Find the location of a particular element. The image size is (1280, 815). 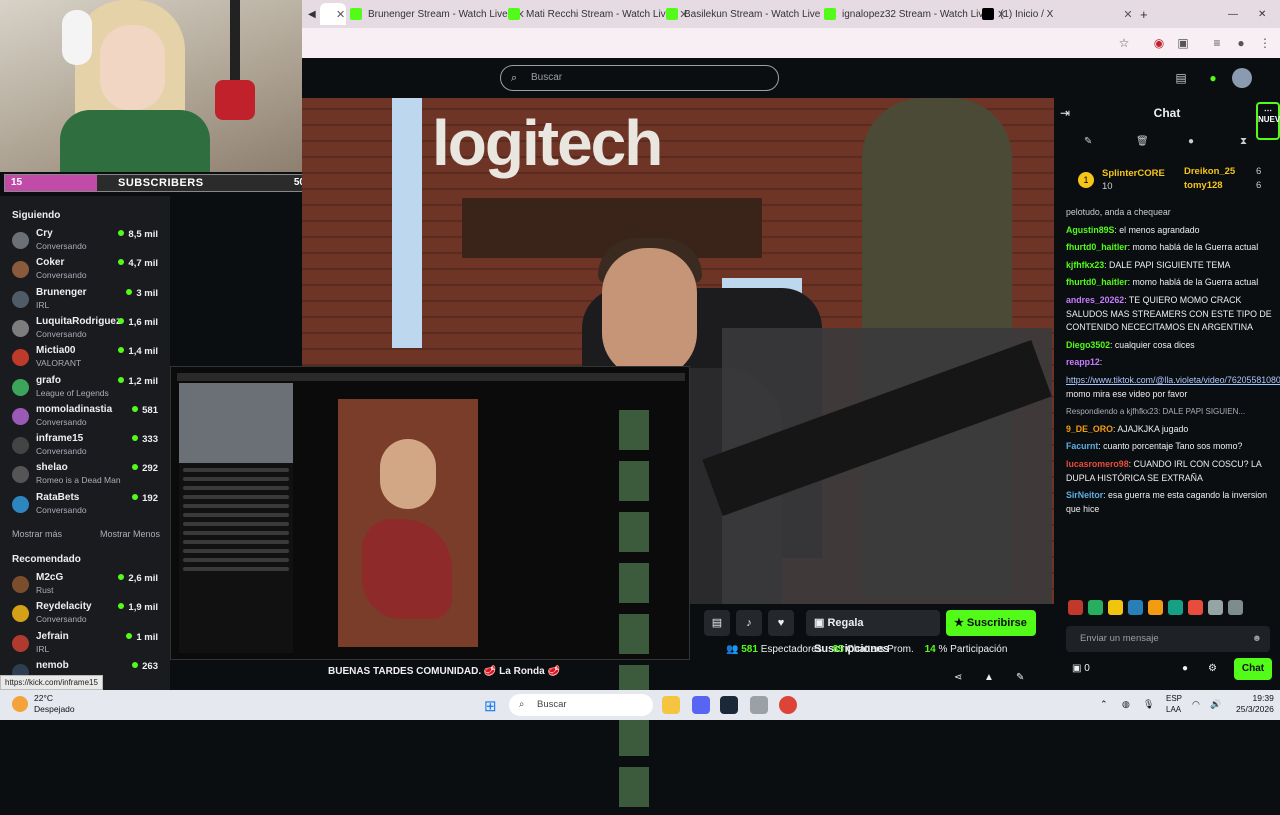

avatar is located at coordinates (1242, 78).